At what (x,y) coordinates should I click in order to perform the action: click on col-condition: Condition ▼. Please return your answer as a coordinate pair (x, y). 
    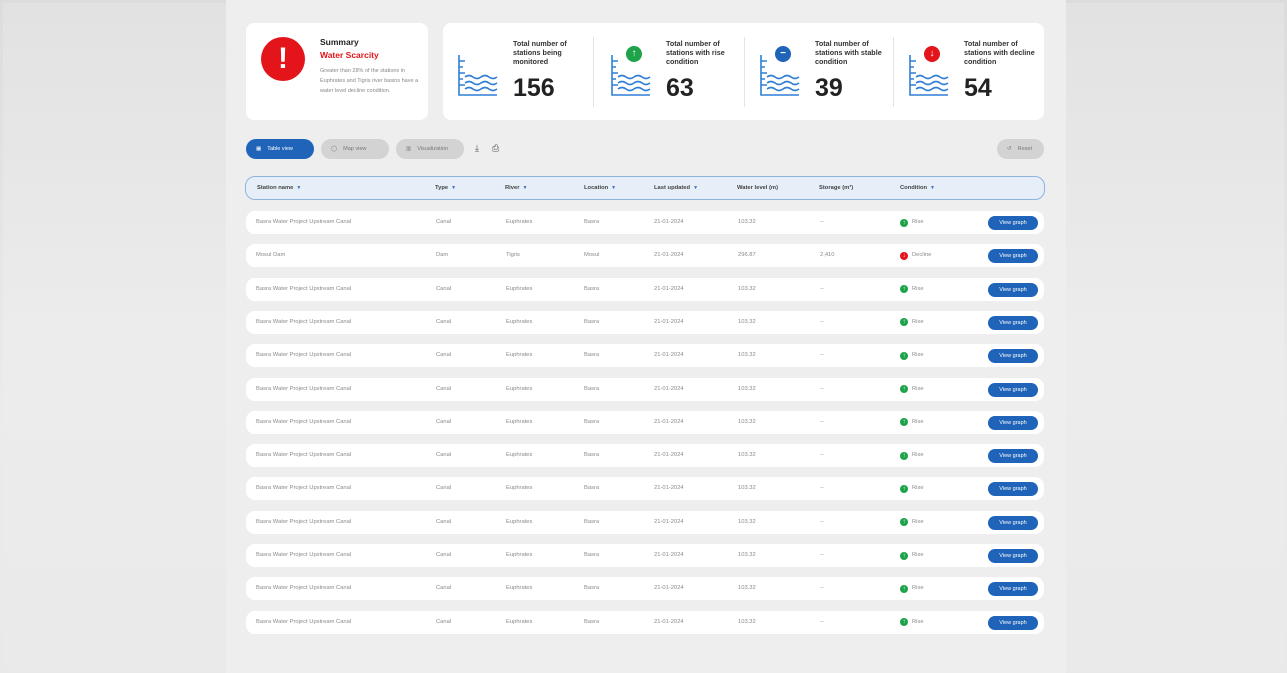
    Looking at the image, I should click on (917, 188).